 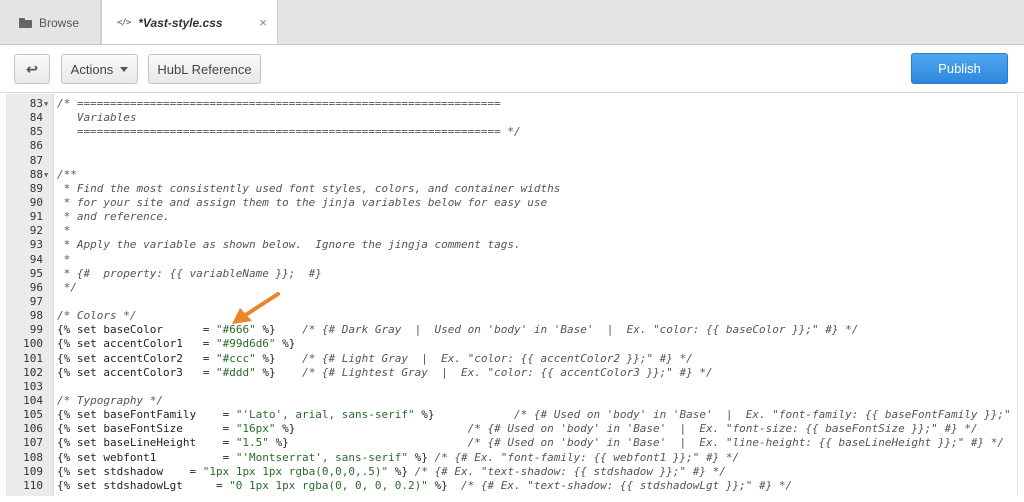 What do you see at coordinates (263, 22) in the screenshot?
I see `close-icon: ×` at bounding box center [263, 22].